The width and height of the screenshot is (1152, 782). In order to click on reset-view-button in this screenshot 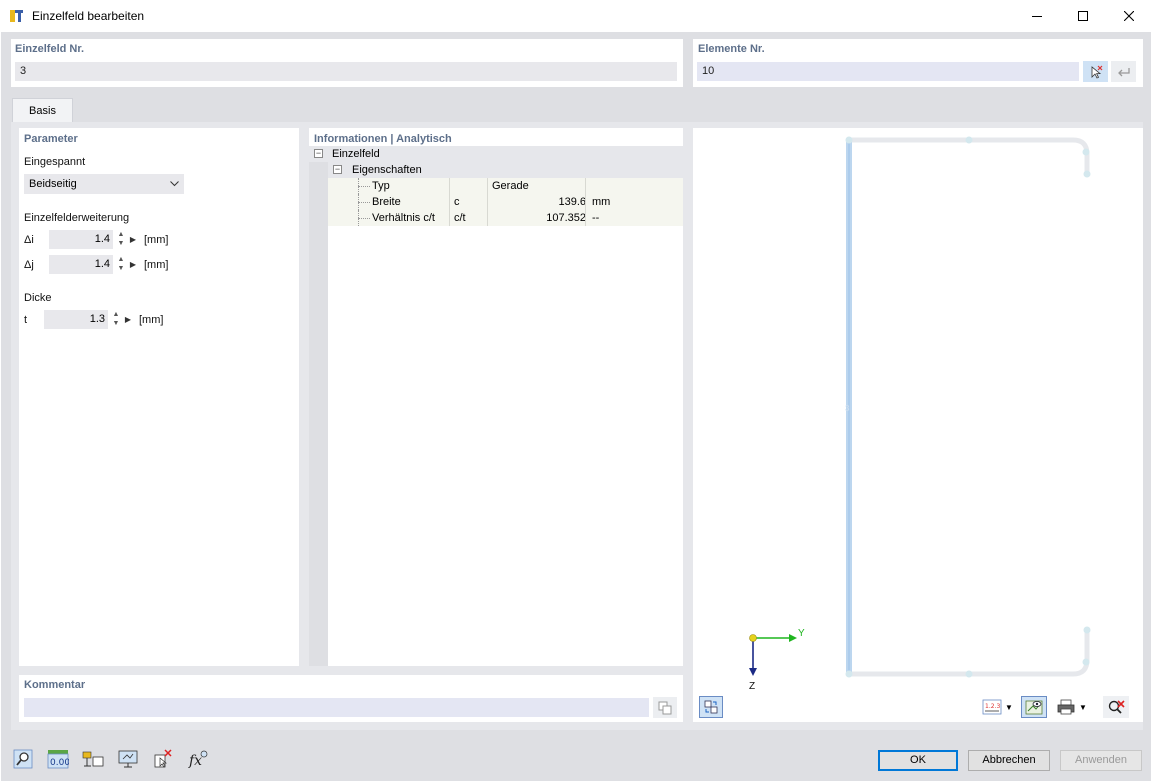, I will do `click(1116, 707)`.